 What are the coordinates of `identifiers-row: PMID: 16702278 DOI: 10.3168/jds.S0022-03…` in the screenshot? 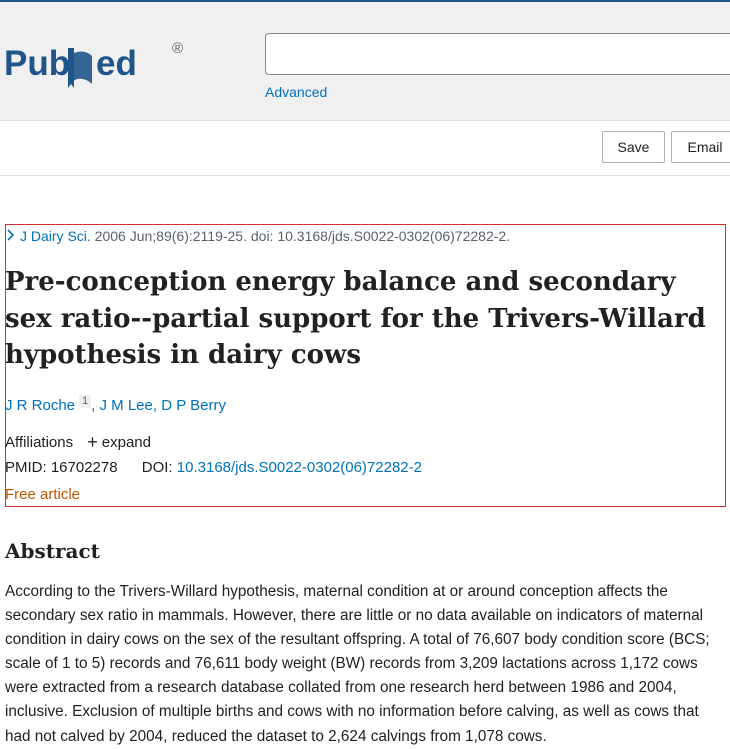 It's located at (213, 467).